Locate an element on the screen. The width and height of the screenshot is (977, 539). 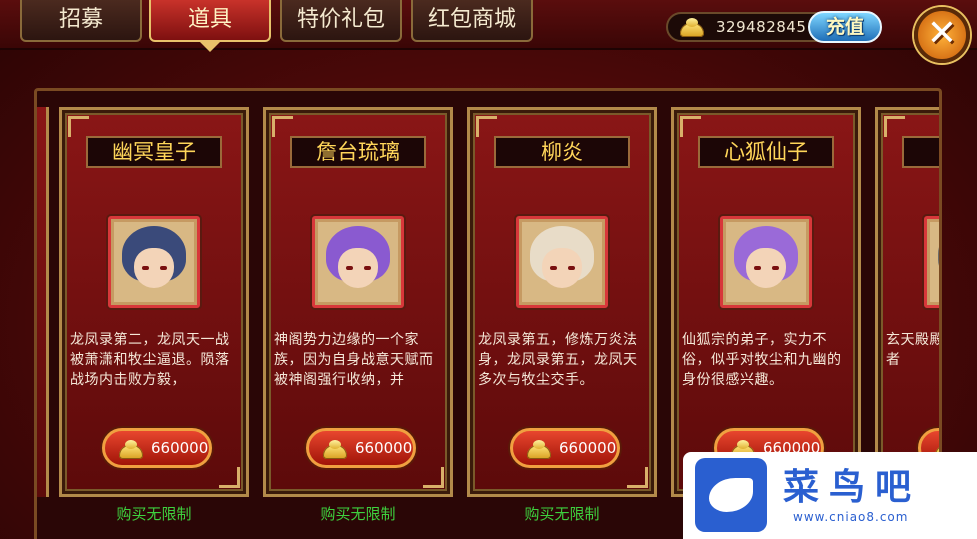
item-card: 柳炎 龙凤录第五，修炼万炎法身，龙凤录第五，龙凤天多次与牧尘交手。 660000 is located at coordinates (562, 302).